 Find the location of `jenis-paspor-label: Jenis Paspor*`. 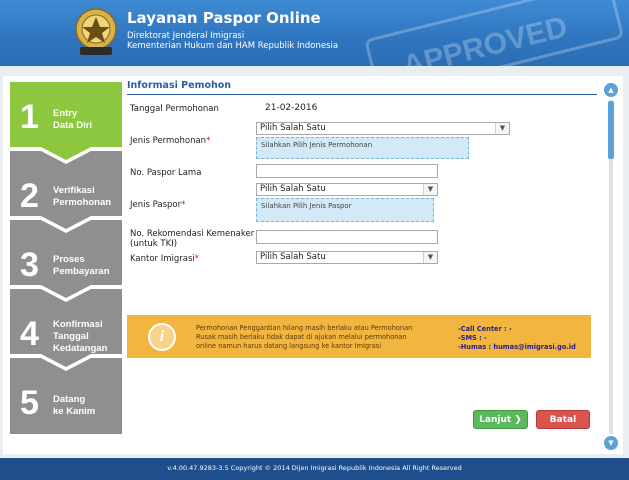

jenis-paspor-label: Jenis Paspor* is located at coordinates (158, 205).